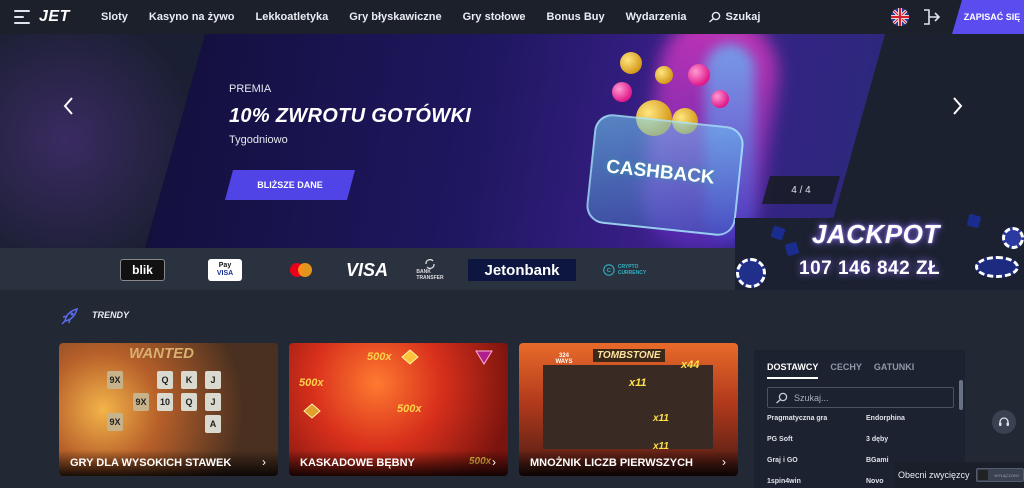 The height and width of the screenshot is (488, 1024). Describe the element at coordinates (894, 370) in the screenshot. I see `tab-genres: GATUNKI` at that location.